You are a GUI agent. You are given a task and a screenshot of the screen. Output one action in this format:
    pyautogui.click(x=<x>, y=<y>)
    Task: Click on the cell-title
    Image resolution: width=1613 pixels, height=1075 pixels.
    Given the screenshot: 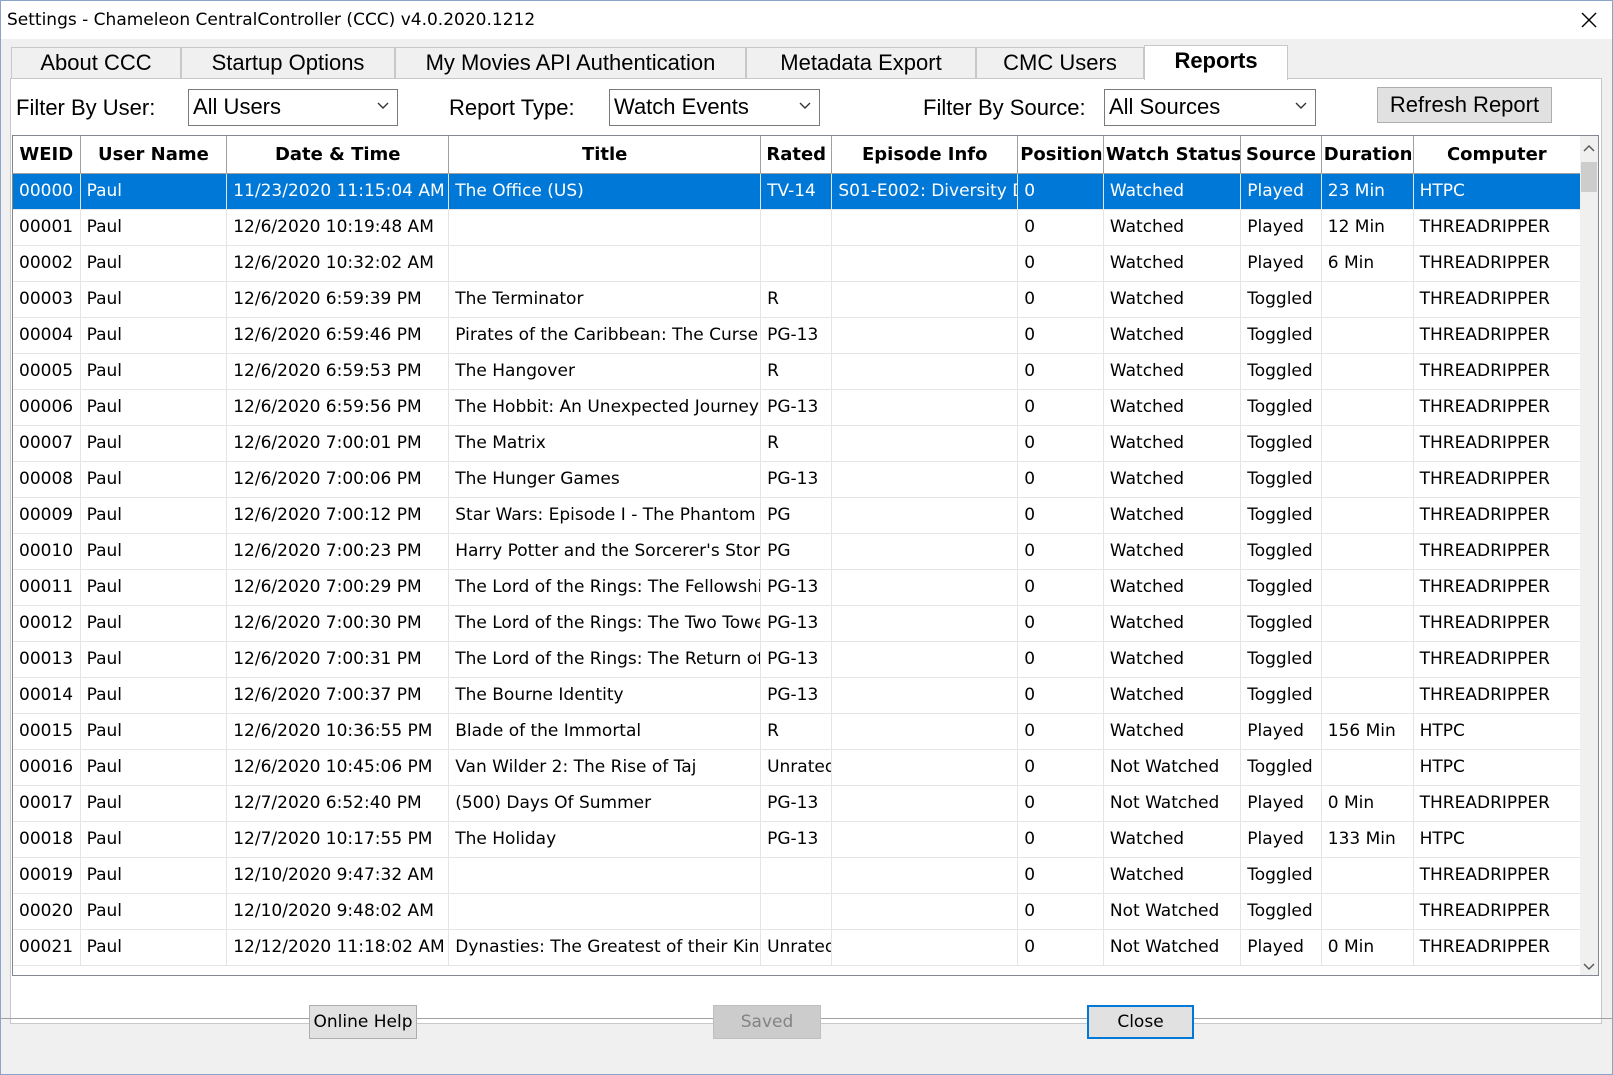 What is the action you would take?
    pyautogui.click(x=605, y=875)
    